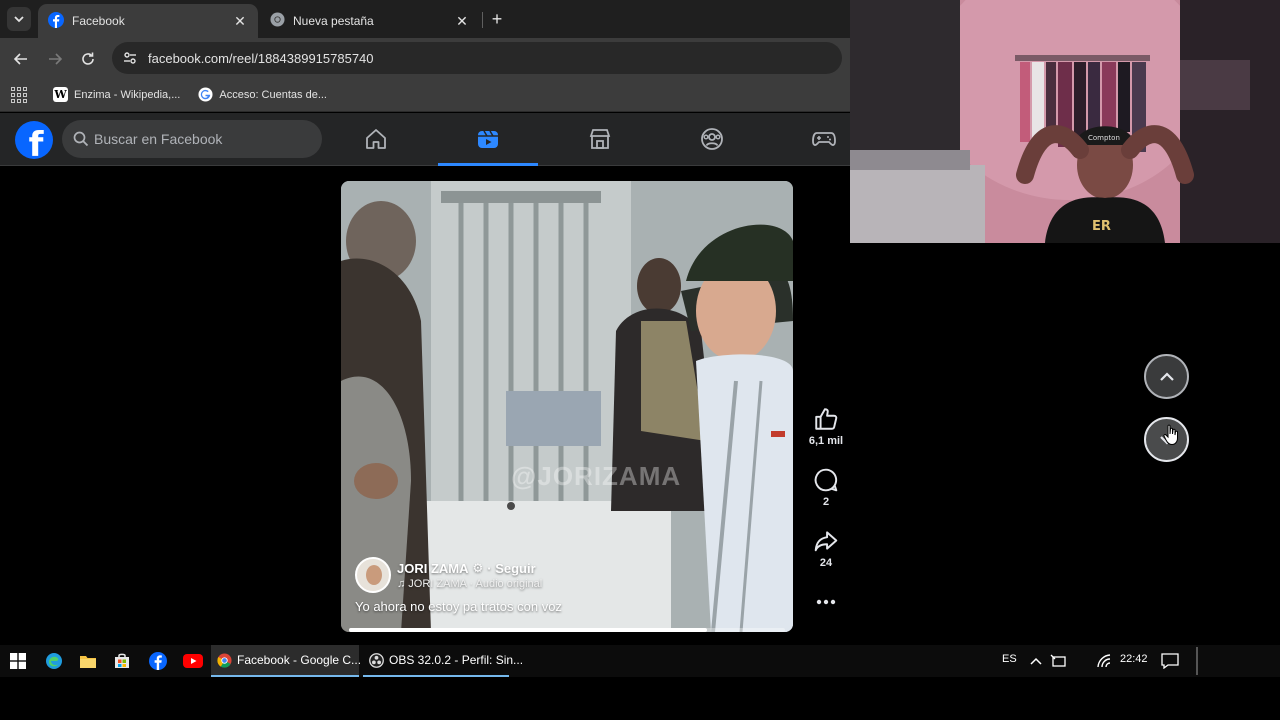 The height and width of the screenshot is (720, 1280). I want to click on microsoft-store-icon, so click(122, 661).